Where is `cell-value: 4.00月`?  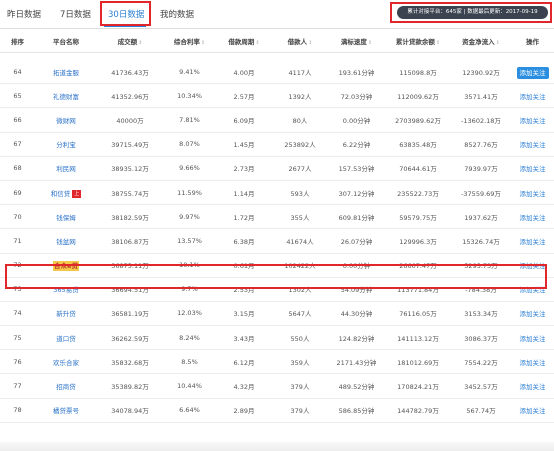 cell-value: 4.00月 is located at coordinates (244, 72).